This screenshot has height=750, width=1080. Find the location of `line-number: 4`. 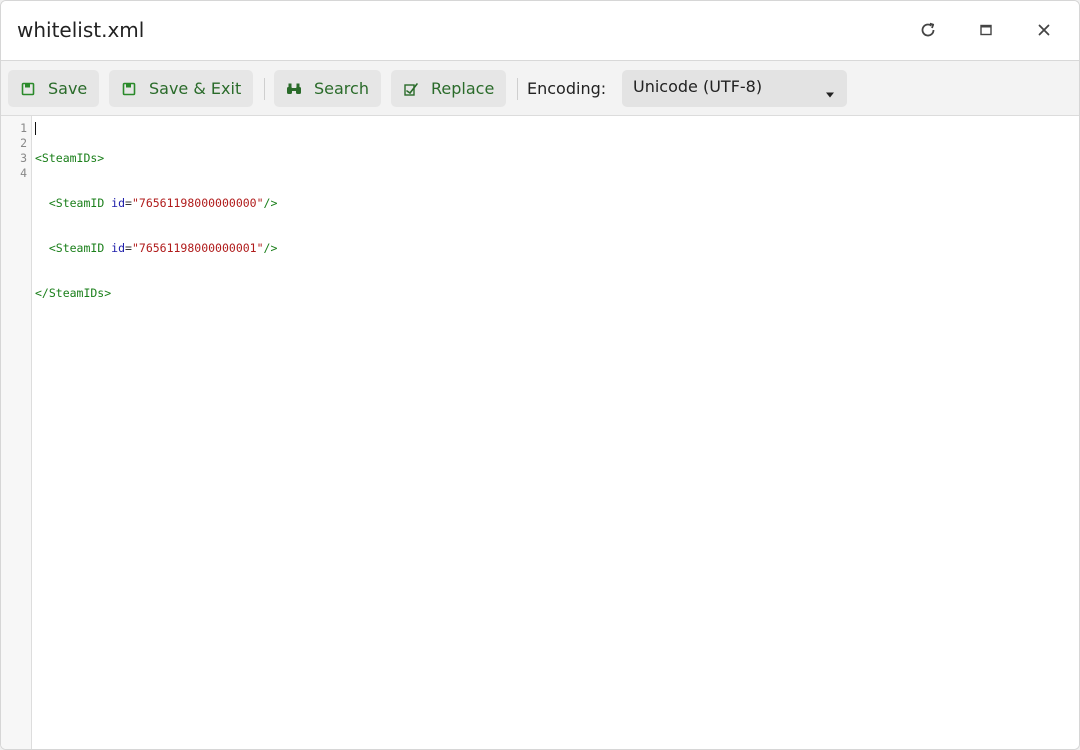

line-number: 4 is located at coordinates (23, 173).